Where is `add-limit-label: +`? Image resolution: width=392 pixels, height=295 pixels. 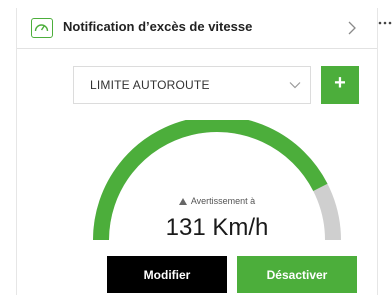 add-limit-label: + is located at coordinates (340, 83).